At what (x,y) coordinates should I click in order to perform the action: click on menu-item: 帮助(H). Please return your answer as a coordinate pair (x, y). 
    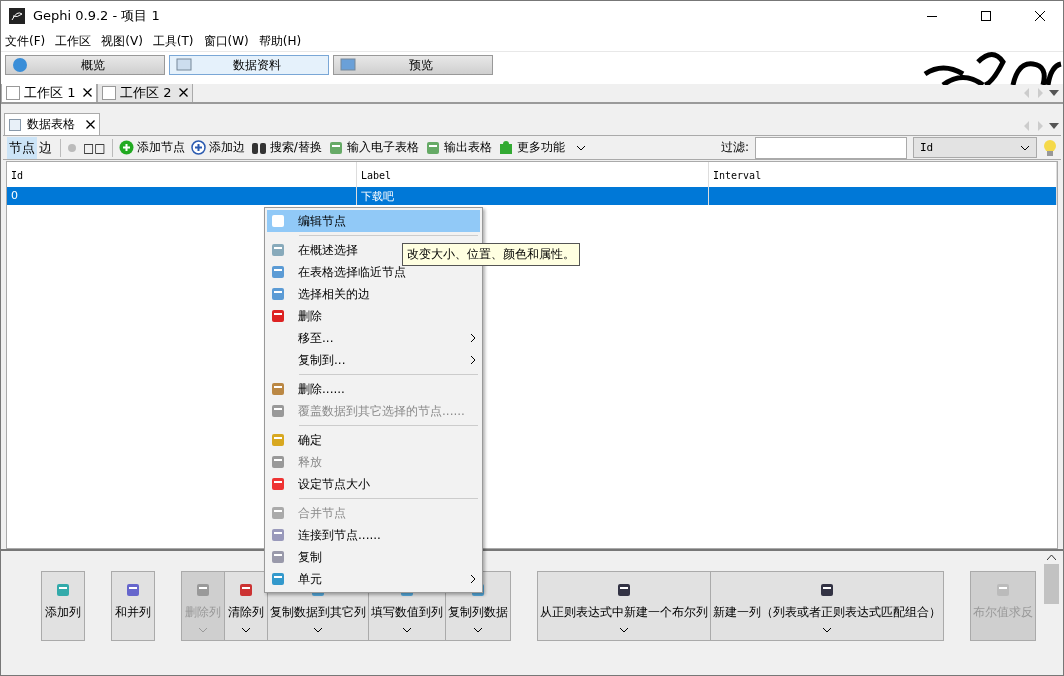
    Looking at the image, I should click on (280, 41).